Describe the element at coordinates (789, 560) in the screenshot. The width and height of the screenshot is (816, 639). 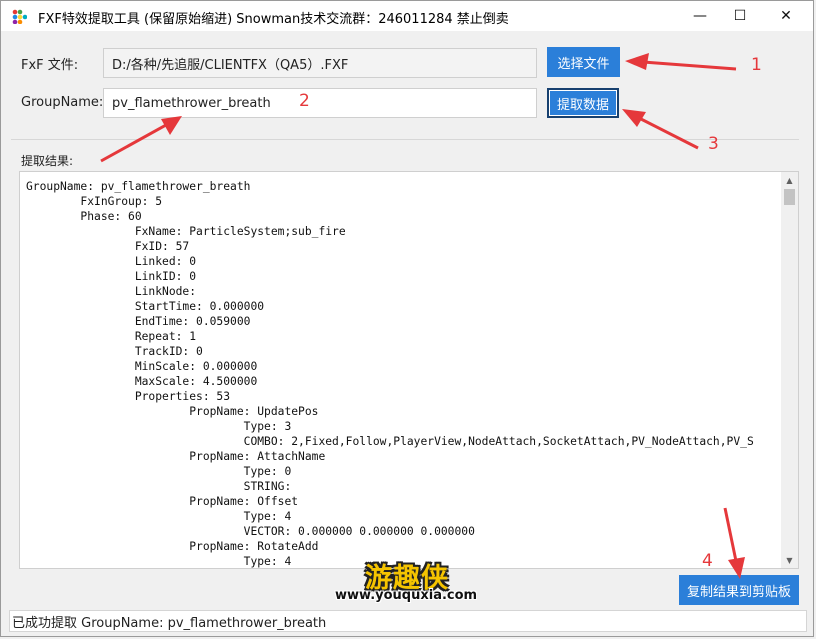
I see `scroll-down-icon: ▼` at that location.